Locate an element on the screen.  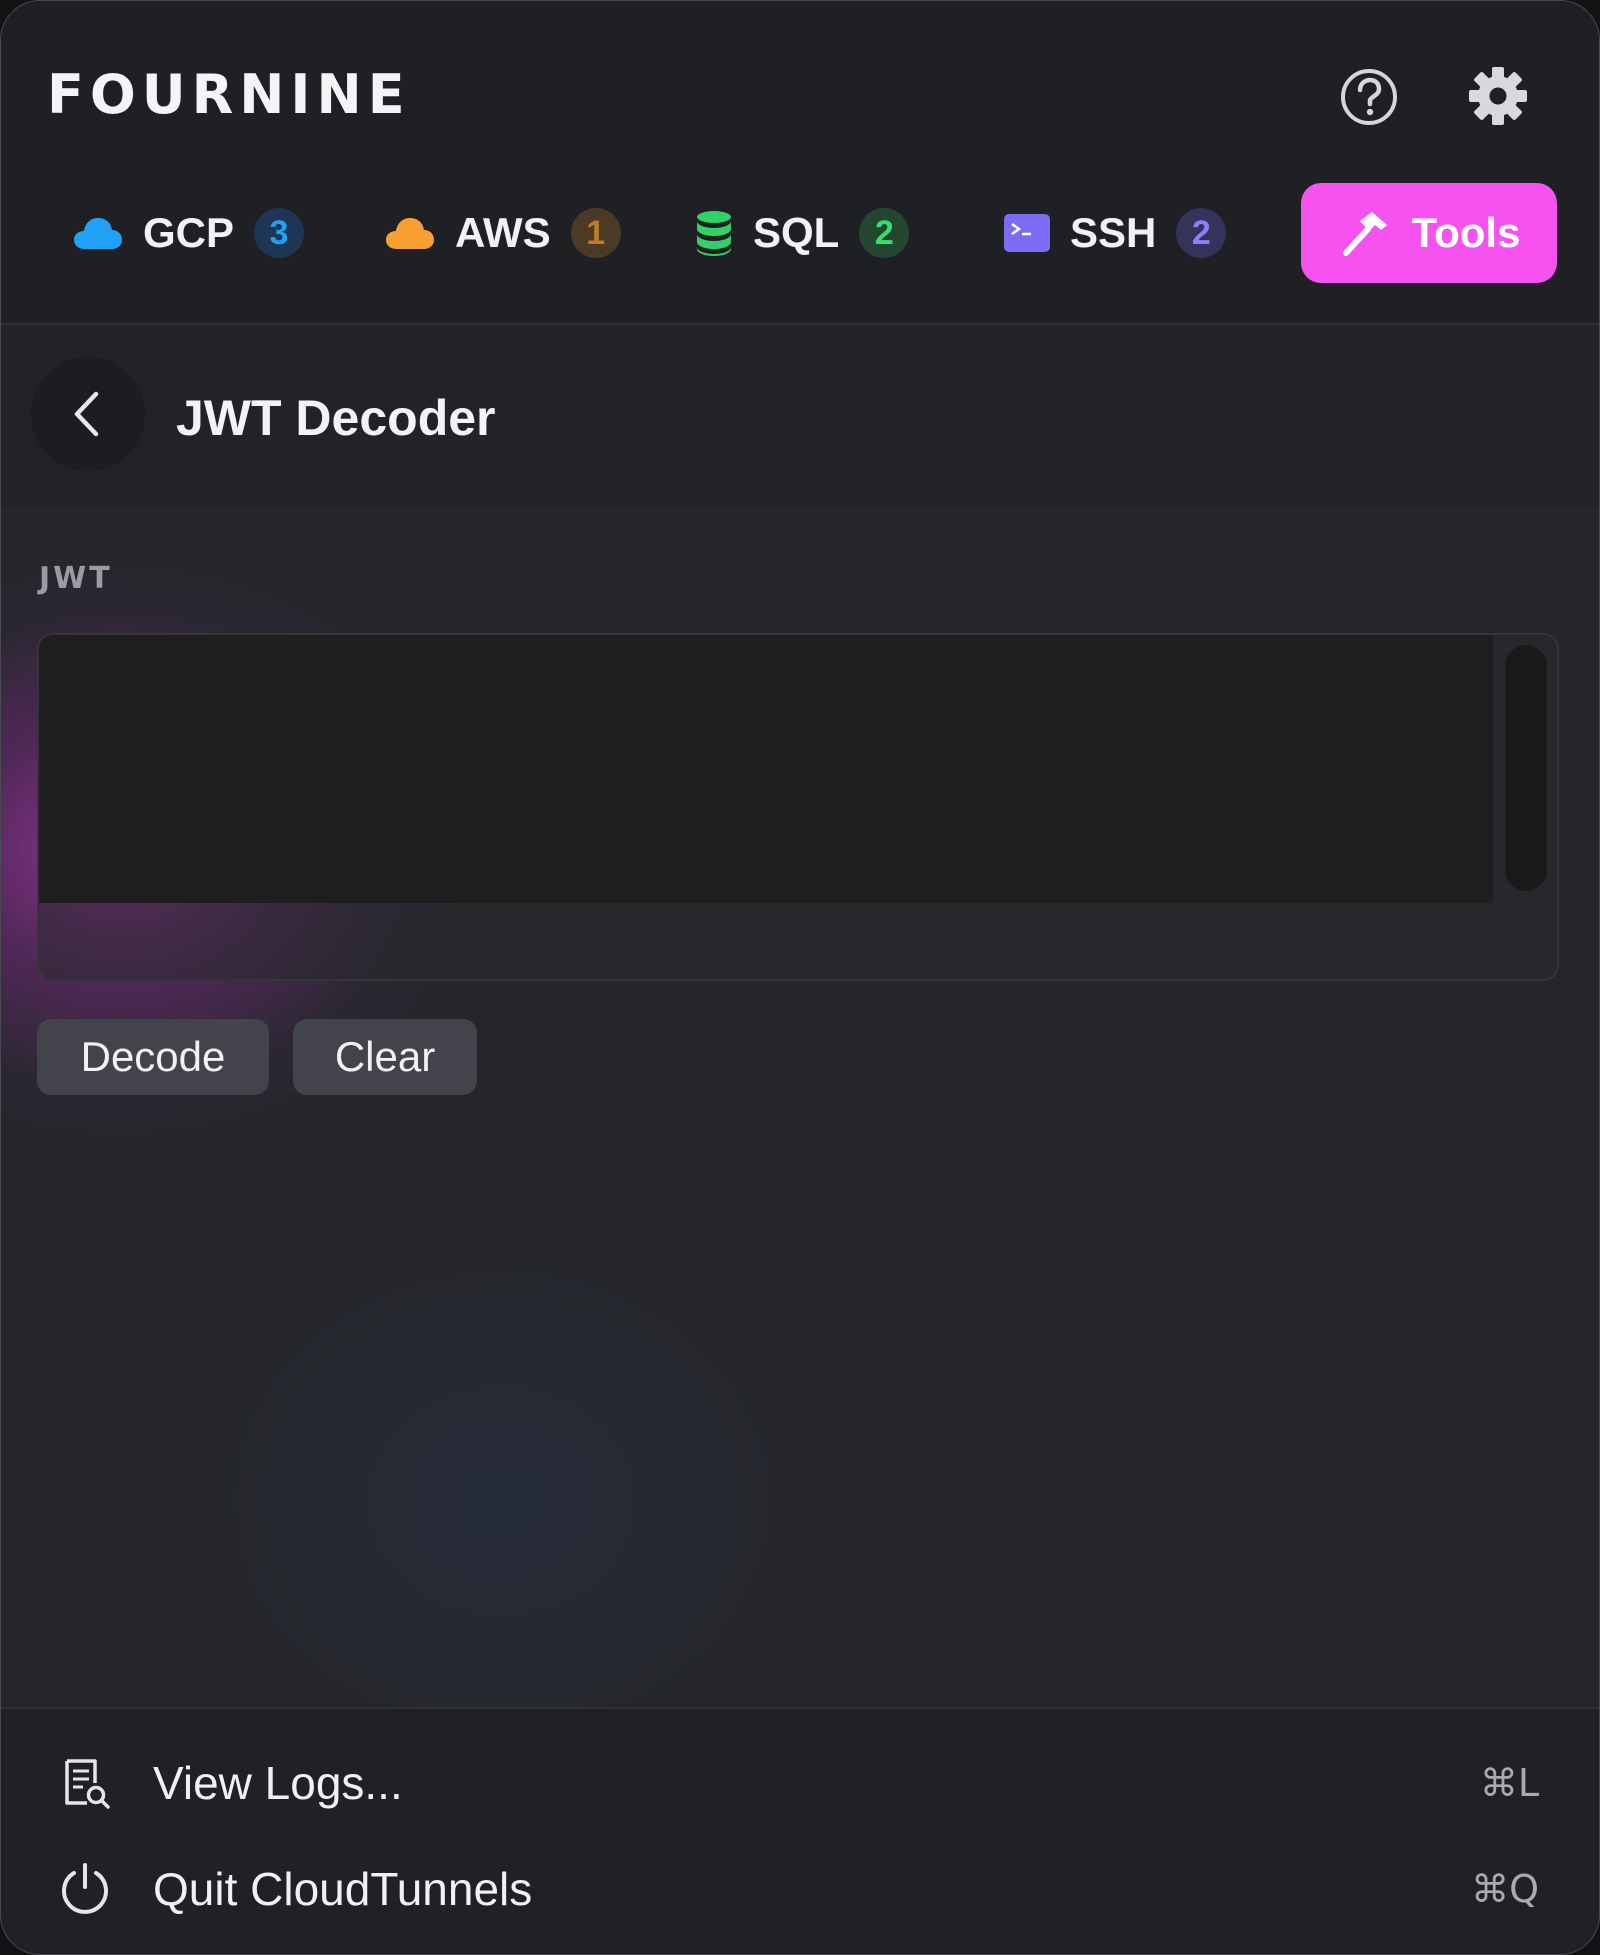
clear-button: Clear is located at coordinates (385, 1057).